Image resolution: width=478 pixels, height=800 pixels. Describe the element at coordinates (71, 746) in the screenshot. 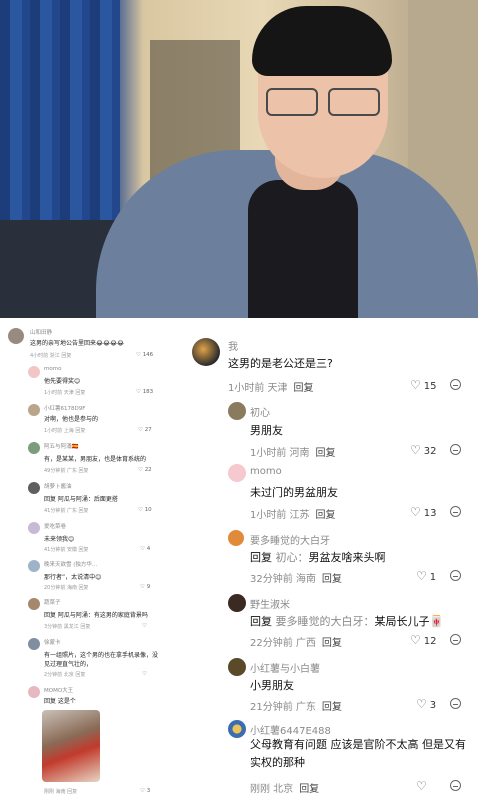

I see `comment-image` at that location.